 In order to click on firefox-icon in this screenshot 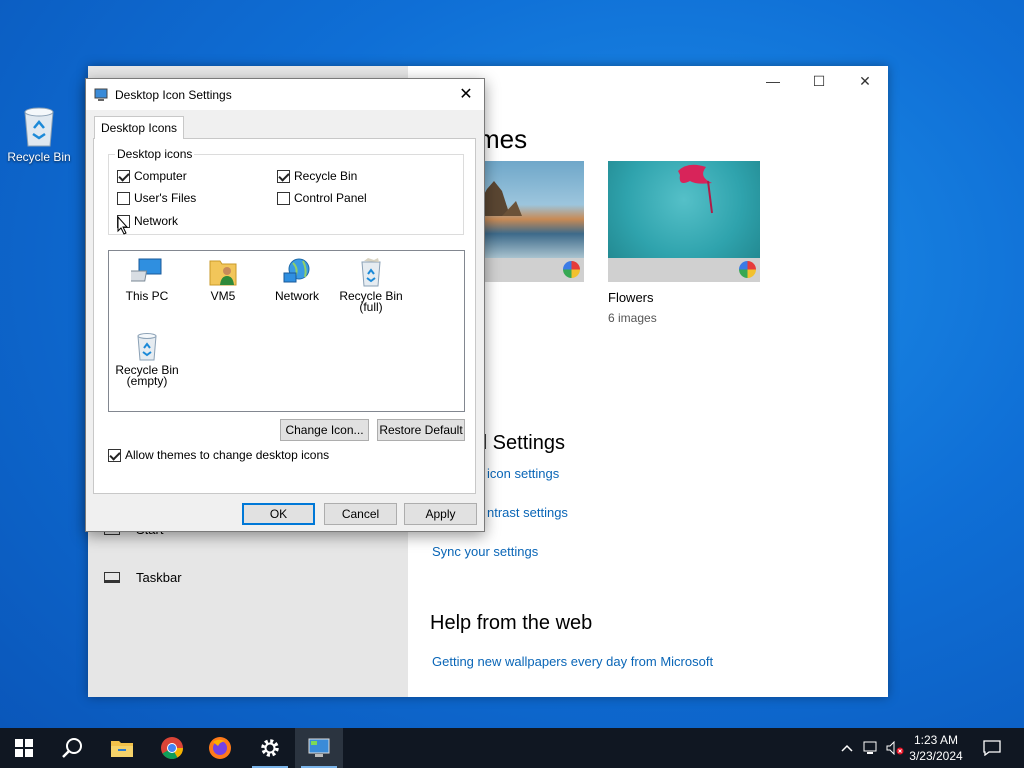, I will do `click(220, 748)`.